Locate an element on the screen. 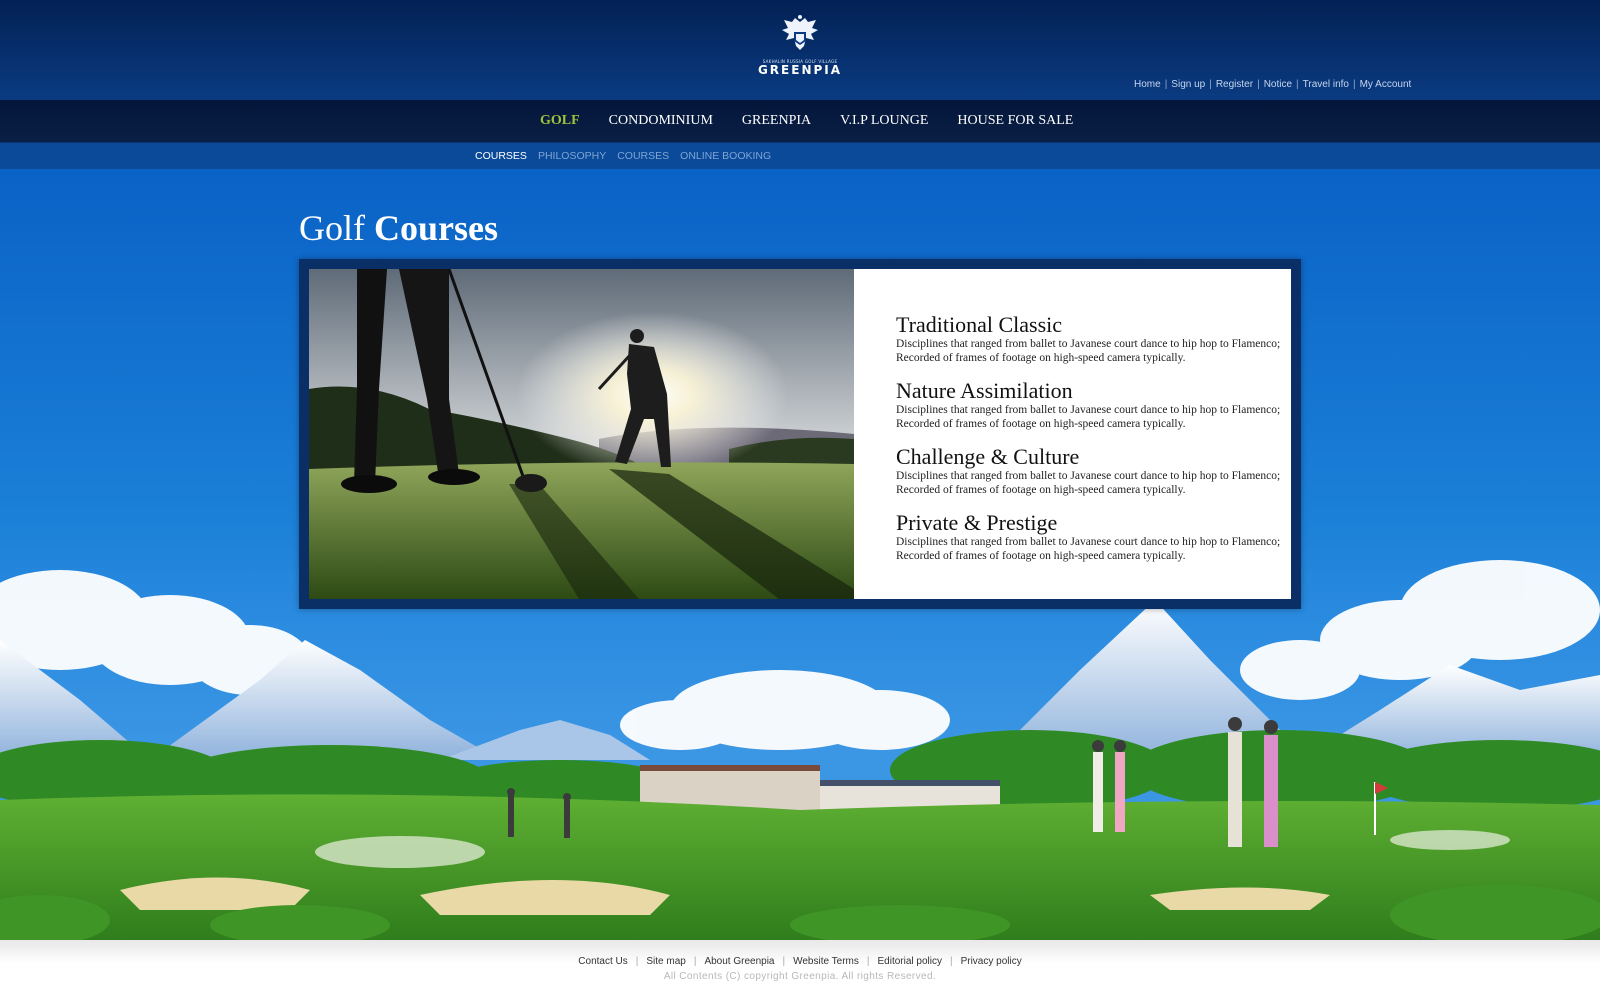  footer-link-website-terms: Website Terms is located at coordinates (826, 961).